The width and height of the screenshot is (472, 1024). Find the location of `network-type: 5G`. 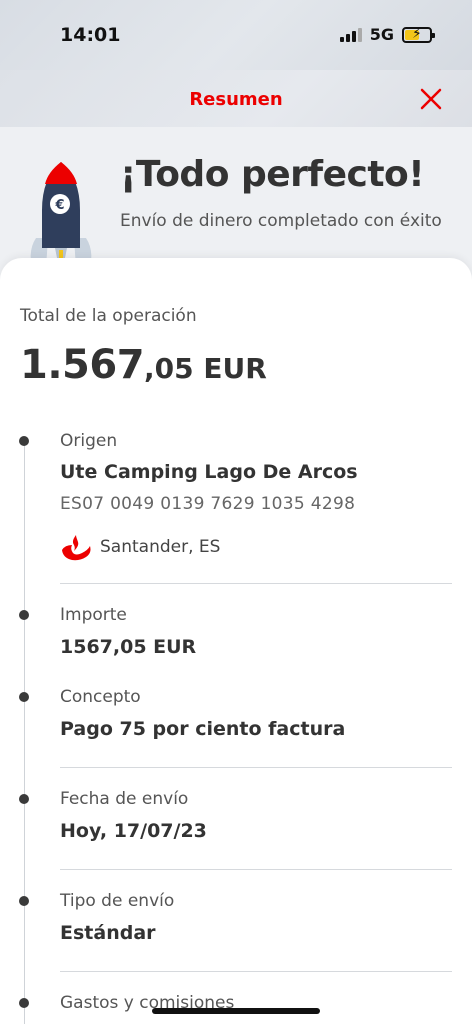

network-type: 5G is located at coordinates (381, 34).